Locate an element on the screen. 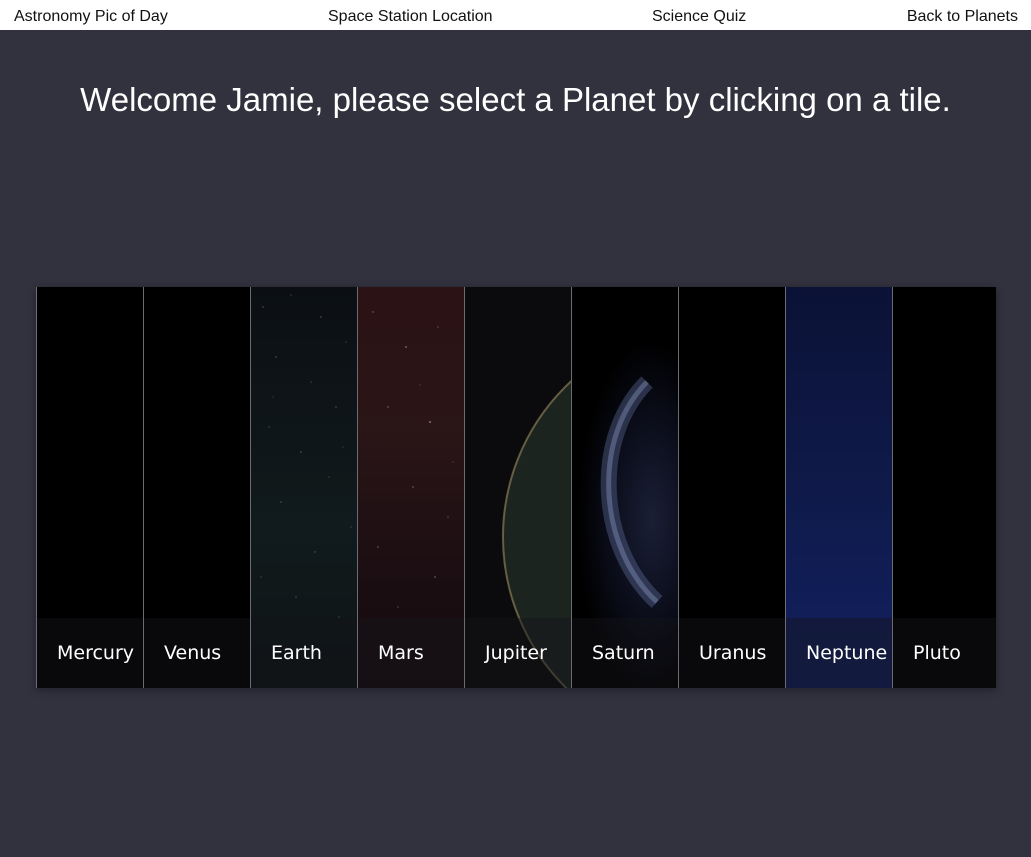 The height and width of the screenshot is (857, 1031). nav-link-science-quiz: Science Quiz is located at coordinates (699, 17).